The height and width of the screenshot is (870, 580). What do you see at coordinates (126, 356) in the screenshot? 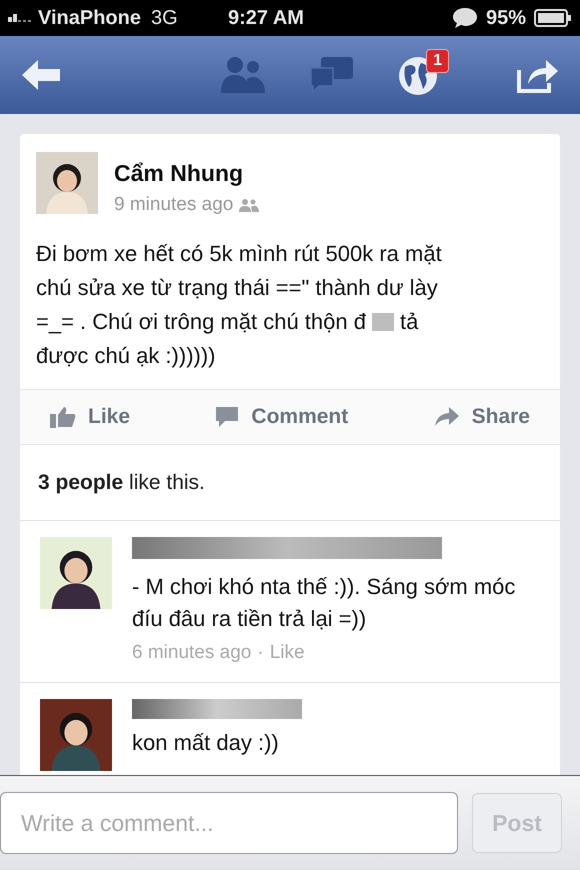
I see `post-text-line: được chú ạk :))))))` at bounding box center [126, 356].